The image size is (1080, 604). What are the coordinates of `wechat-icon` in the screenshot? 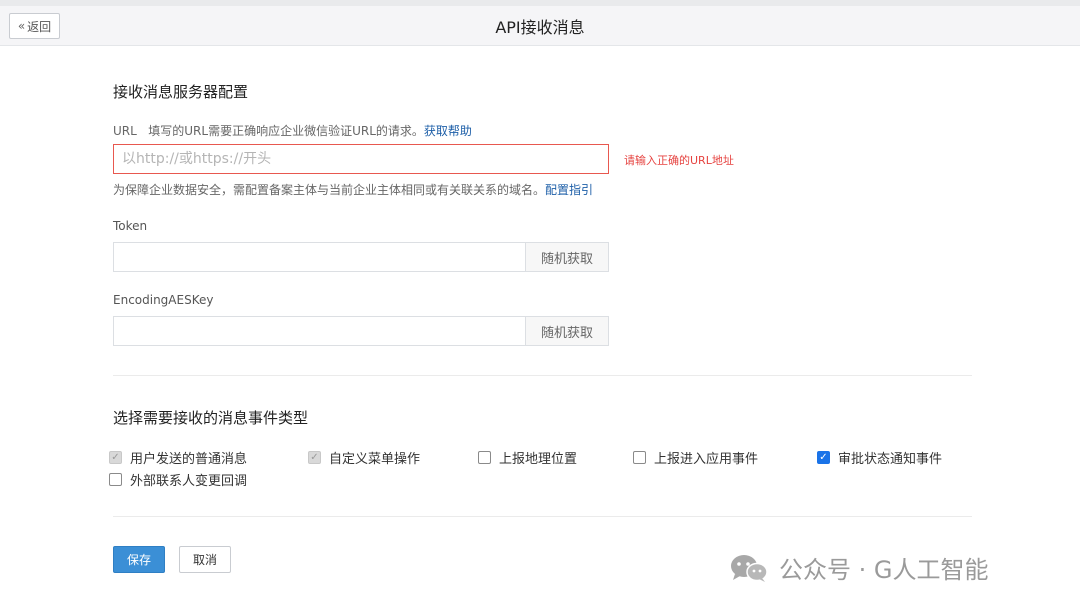 It's located at (749, 568).